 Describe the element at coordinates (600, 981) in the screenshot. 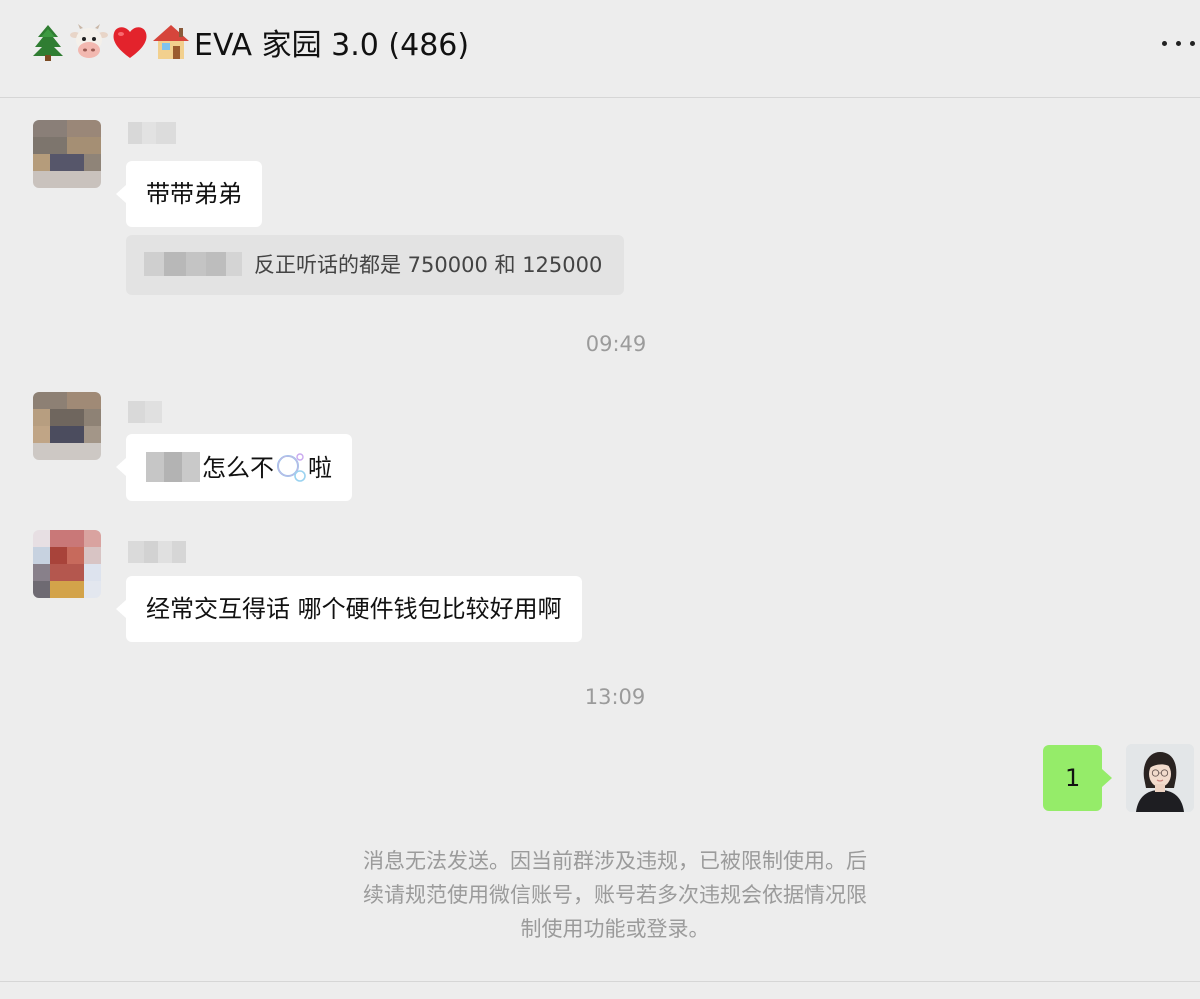

I see `input-area-divider` at that location.